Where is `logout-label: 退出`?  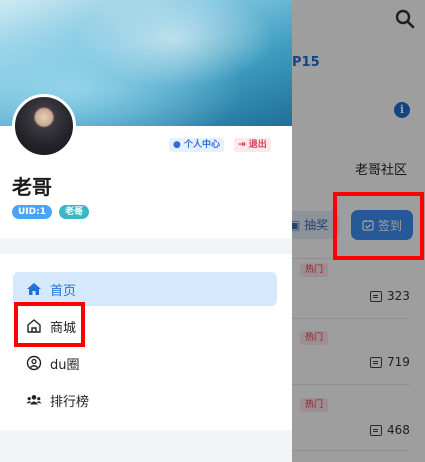
logout-label: 退出 is located at coordinates (257, 145).